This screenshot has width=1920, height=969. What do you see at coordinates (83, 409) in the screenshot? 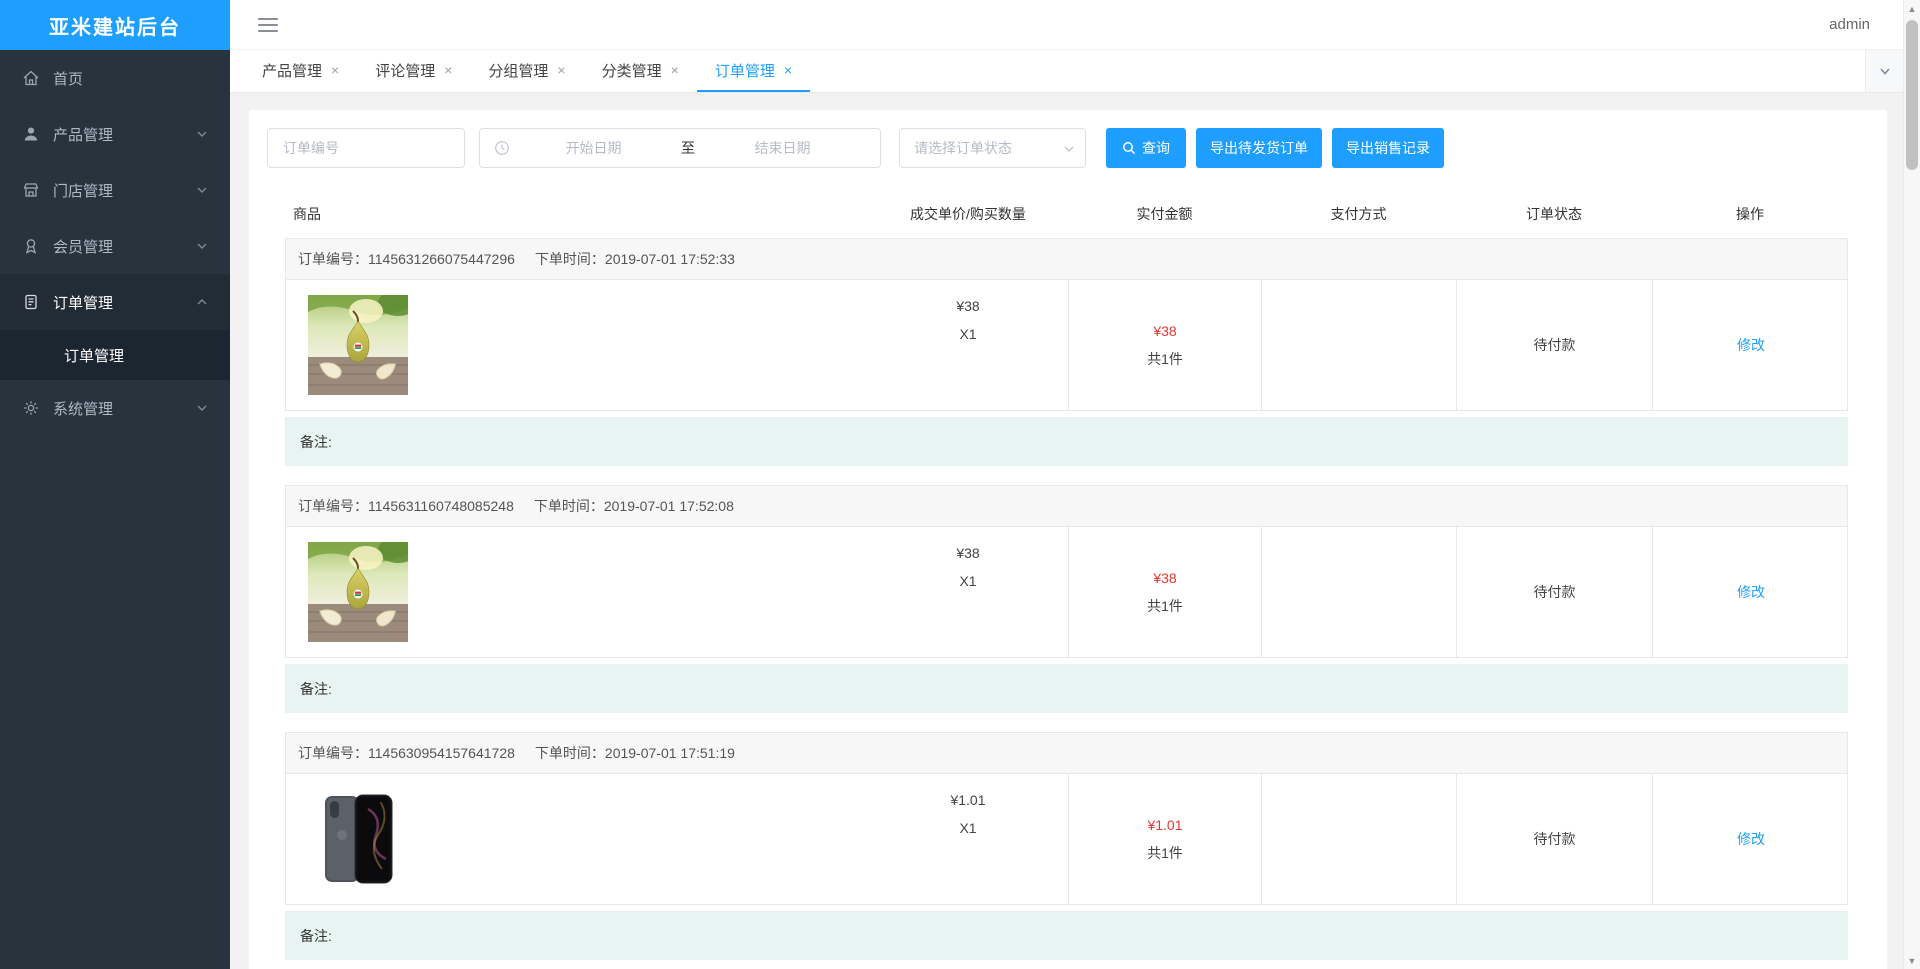
I see `sidebar-item-label: 系统管理` at bounding box center [83, 409].